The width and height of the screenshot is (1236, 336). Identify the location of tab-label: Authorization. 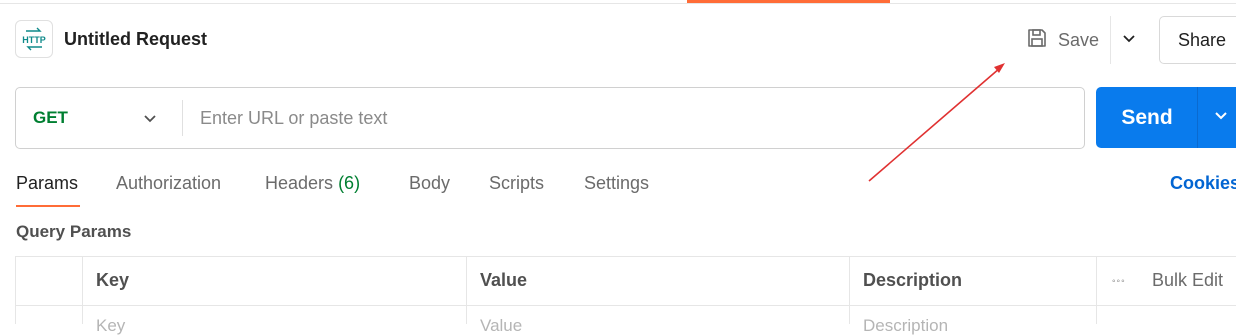
(169, 183).